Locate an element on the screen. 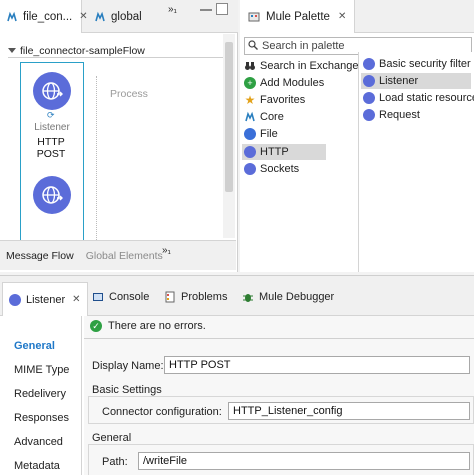 This screenshot has width=474, height=475. editor-window-controls is located at coordinates (214, 9).